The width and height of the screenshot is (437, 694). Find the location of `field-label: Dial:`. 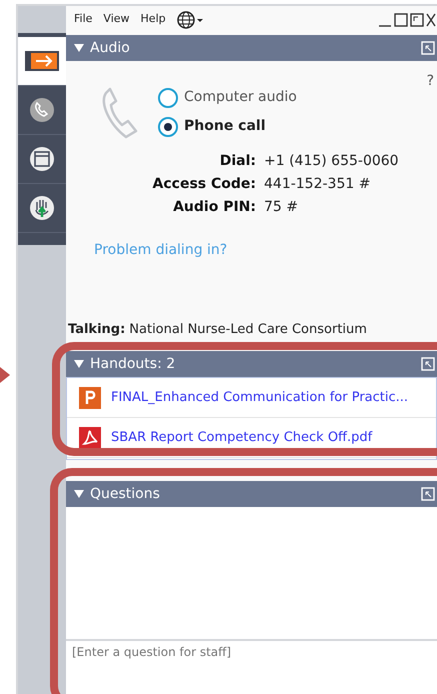

field-label: Dial: is located at coordinates (237, 161).